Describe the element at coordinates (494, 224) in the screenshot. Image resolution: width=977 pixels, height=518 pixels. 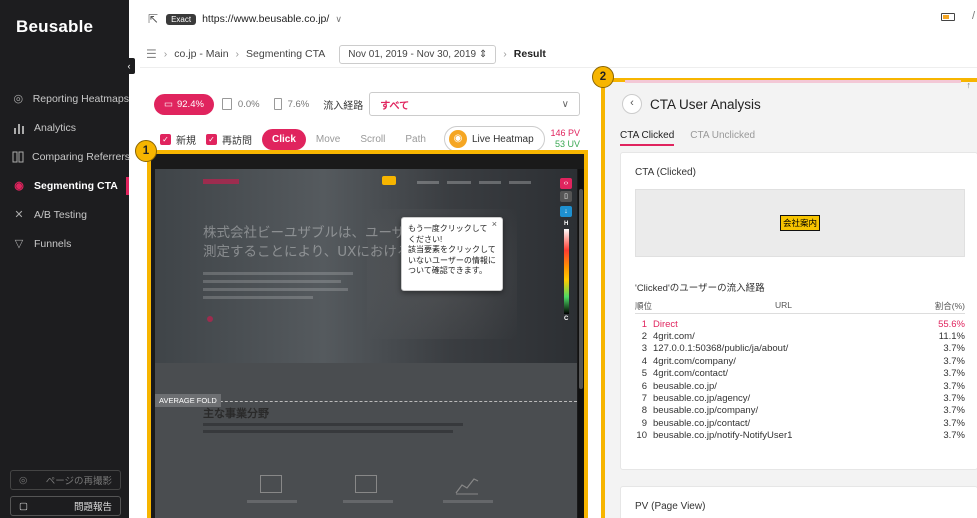
I see `close-icon: ×` at that location.